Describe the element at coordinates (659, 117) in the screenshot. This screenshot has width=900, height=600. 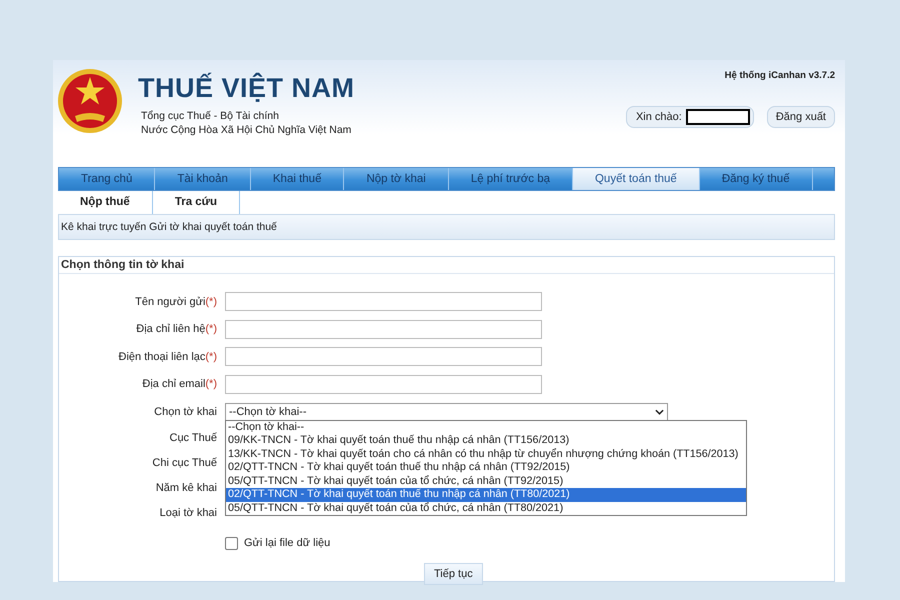
I see `greeting-label: Xin chào:` at that location.